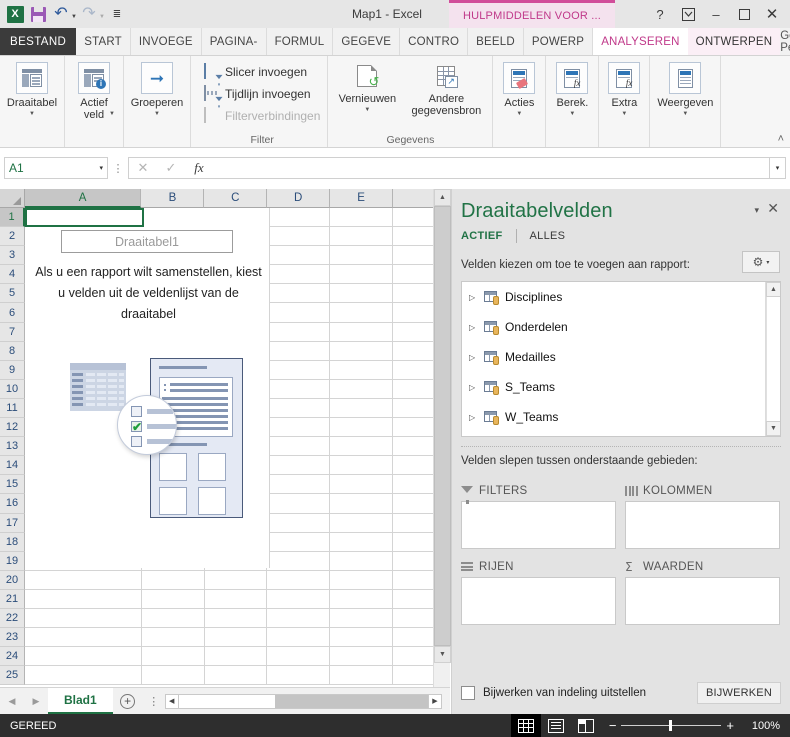 Image resolution: width=790 pixels, height=737 pixels. Describe the element at coordinates (434, 701) in the screenshot. I see `scroll-right-icon: ▶` at that location.